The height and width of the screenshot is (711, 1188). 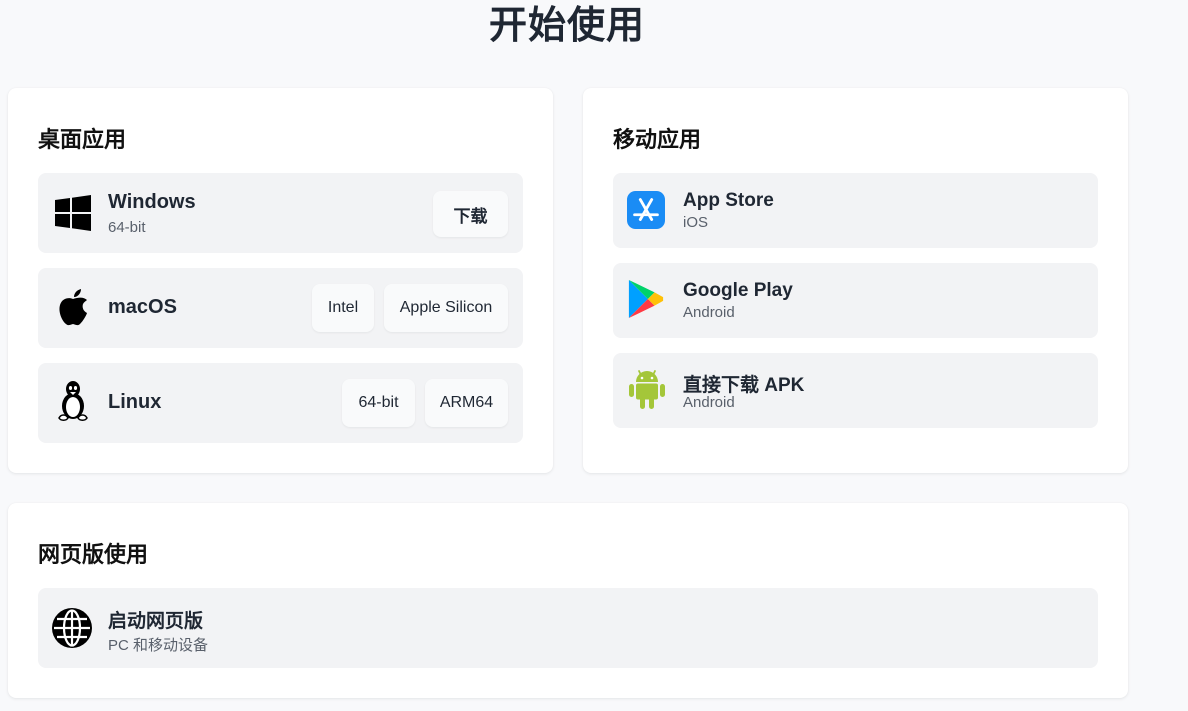 I want to click on google-play-platform: Android, so click(x=709, y=312).